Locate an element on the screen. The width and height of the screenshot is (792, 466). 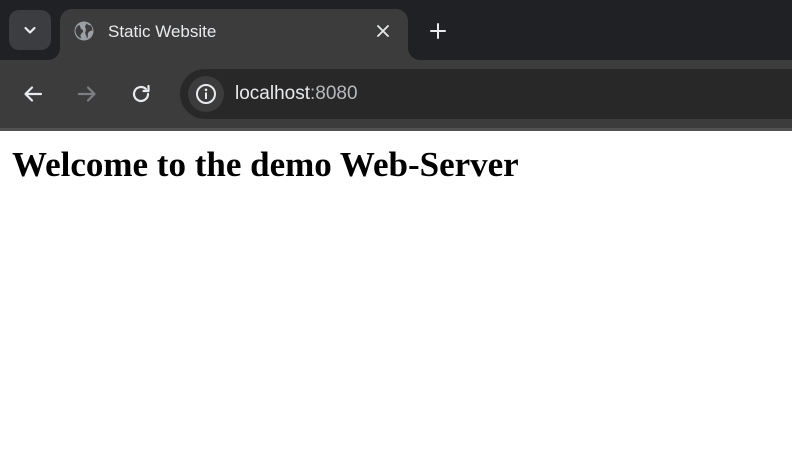
url-host: localhost is located at coordinates (272, 93).